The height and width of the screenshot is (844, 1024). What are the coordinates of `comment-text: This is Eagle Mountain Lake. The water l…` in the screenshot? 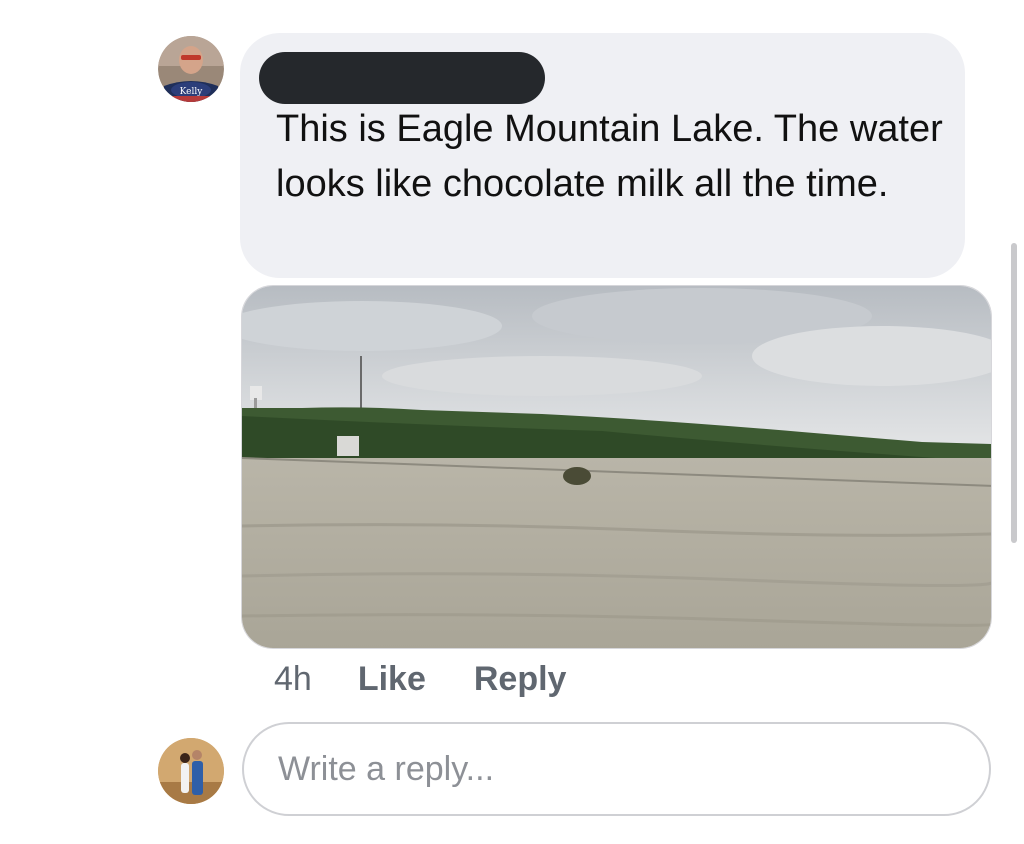 It's located at (609, 156).